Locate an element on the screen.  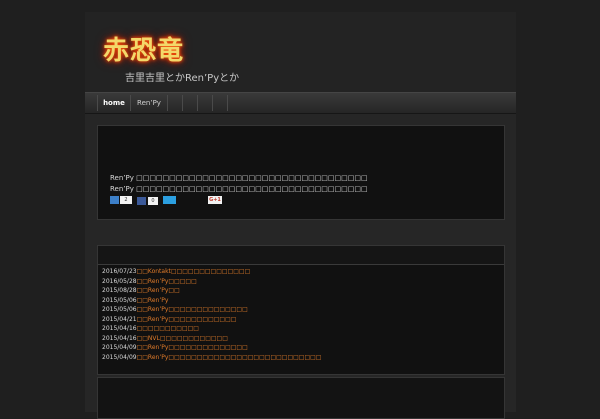
news-item: 2015/04/16□□NVL□□□□□□□□□□□□ is located at coordinates (165, 338).